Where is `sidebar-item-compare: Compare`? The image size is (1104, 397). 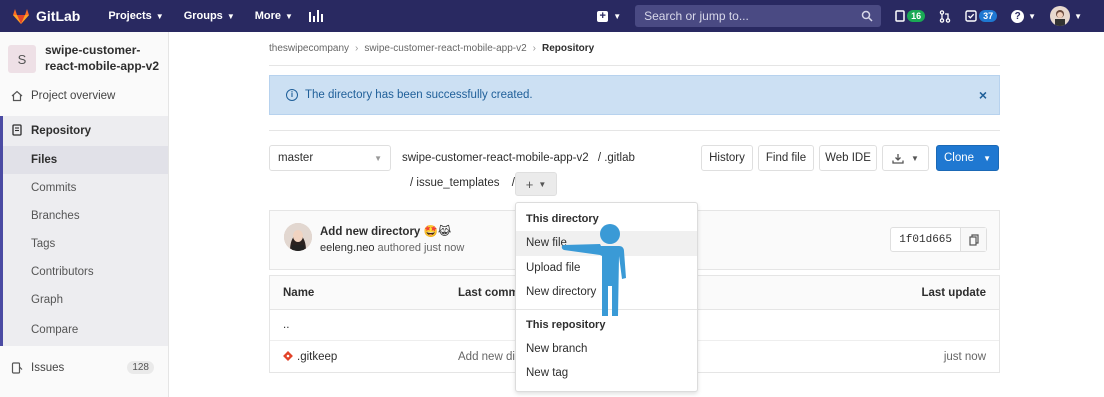 sidebar-item-compare: Compare is located at coordinates (85, 330).